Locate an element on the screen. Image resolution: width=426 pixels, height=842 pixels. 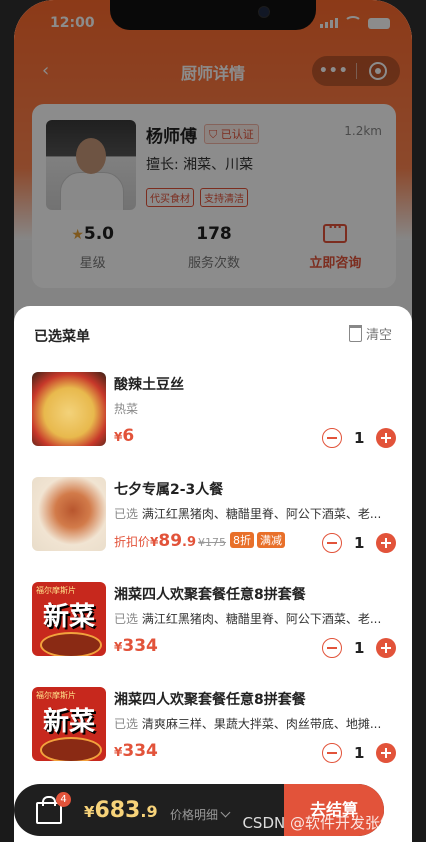
chevron-down-icon is located at coordinates (225, 812).